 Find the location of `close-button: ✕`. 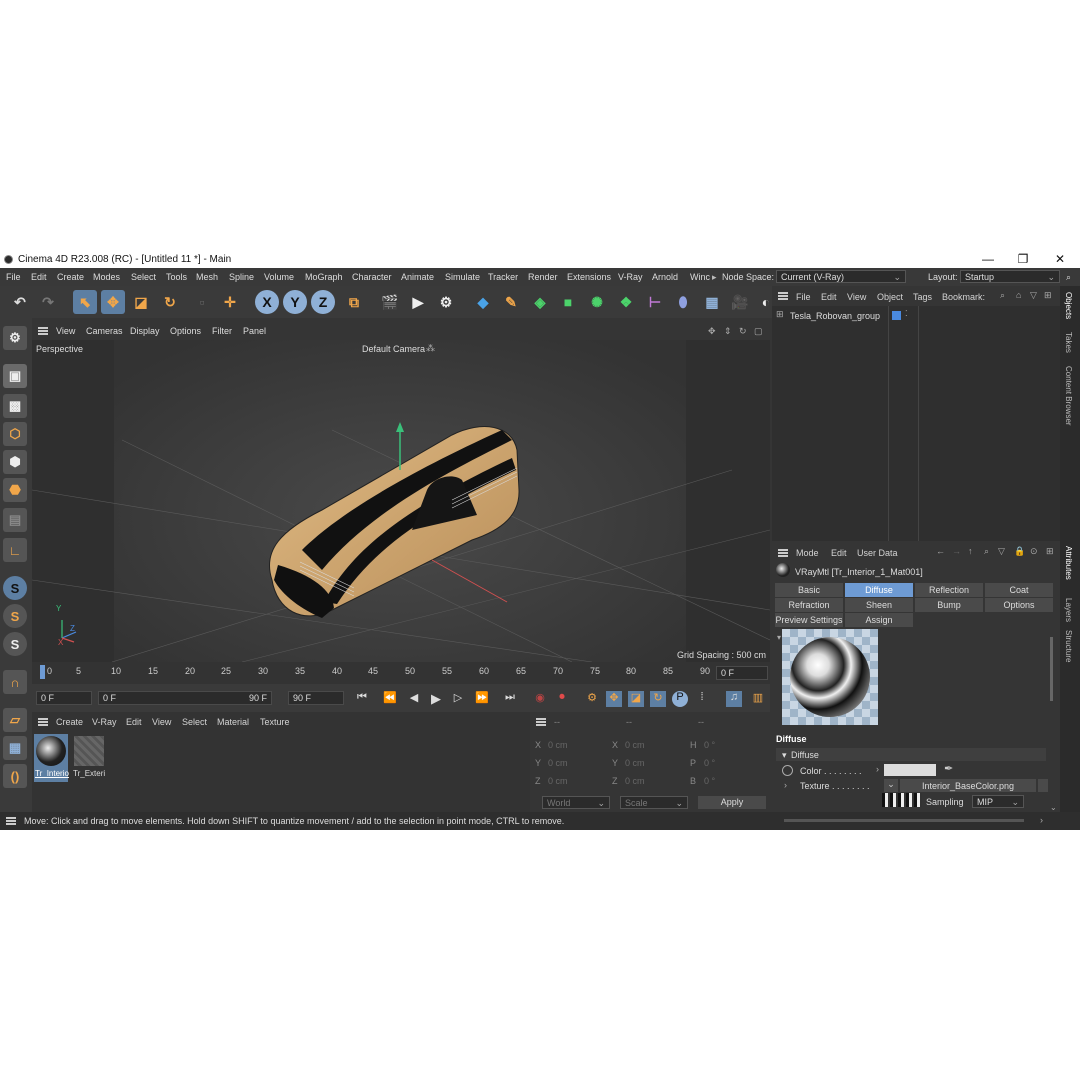

close-button: ✕ is located at coordinates (1060, 259).